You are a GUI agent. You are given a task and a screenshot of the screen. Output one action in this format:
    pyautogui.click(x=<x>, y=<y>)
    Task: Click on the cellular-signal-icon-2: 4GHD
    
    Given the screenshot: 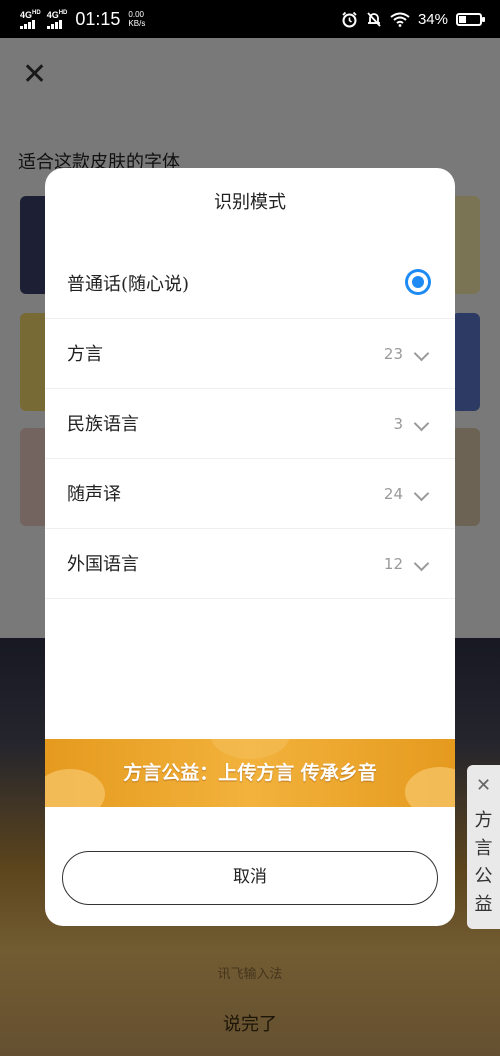 What is the action you would take?
    pyautogui.click(x=56, y=19)
    